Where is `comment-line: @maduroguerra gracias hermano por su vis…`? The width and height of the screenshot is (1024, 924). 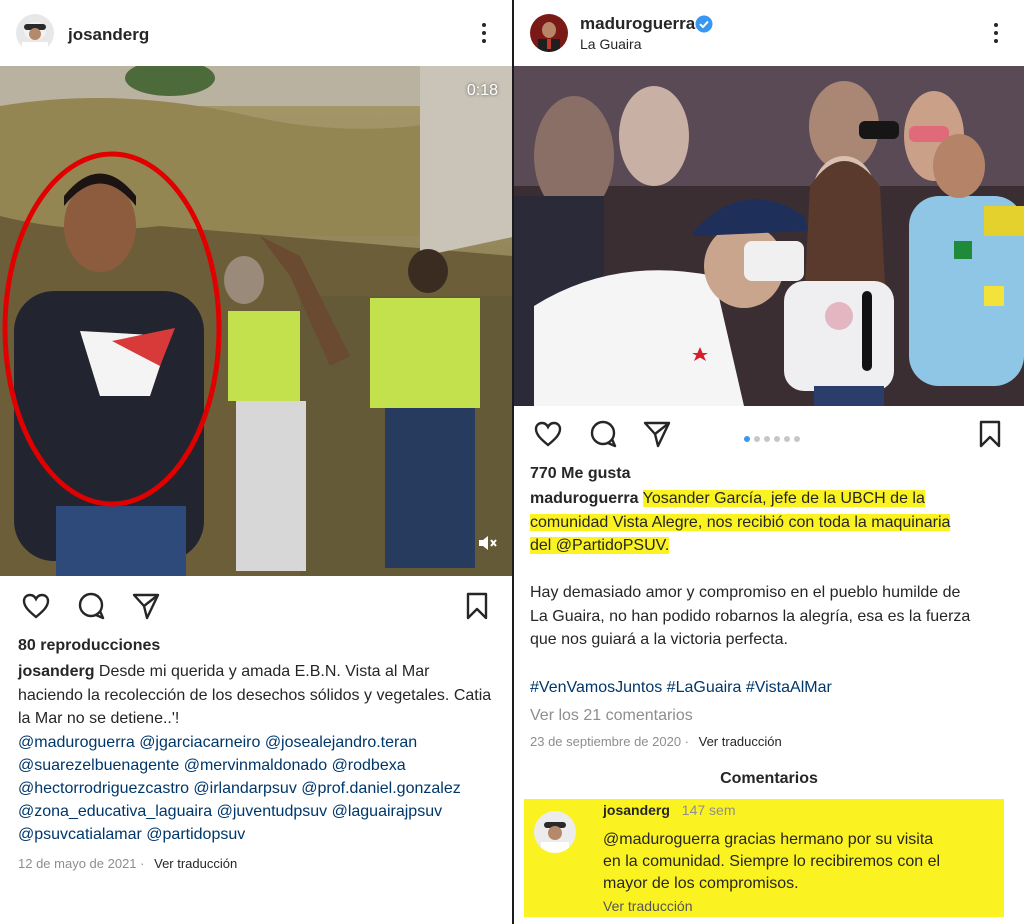
comment-line: @maduroguerra gracias hermano por su vis… is located at coordinates (768, 839).